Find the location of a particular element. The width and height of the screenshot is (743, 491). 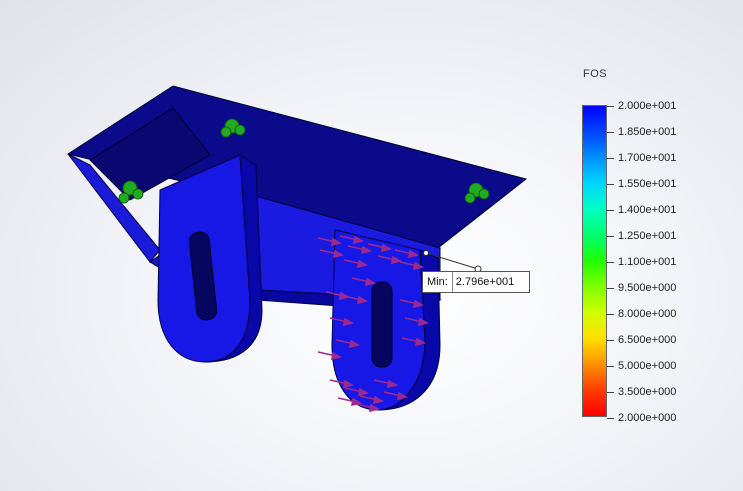

legend-label: 1.550e+001 is located at coordinates (647, 184).